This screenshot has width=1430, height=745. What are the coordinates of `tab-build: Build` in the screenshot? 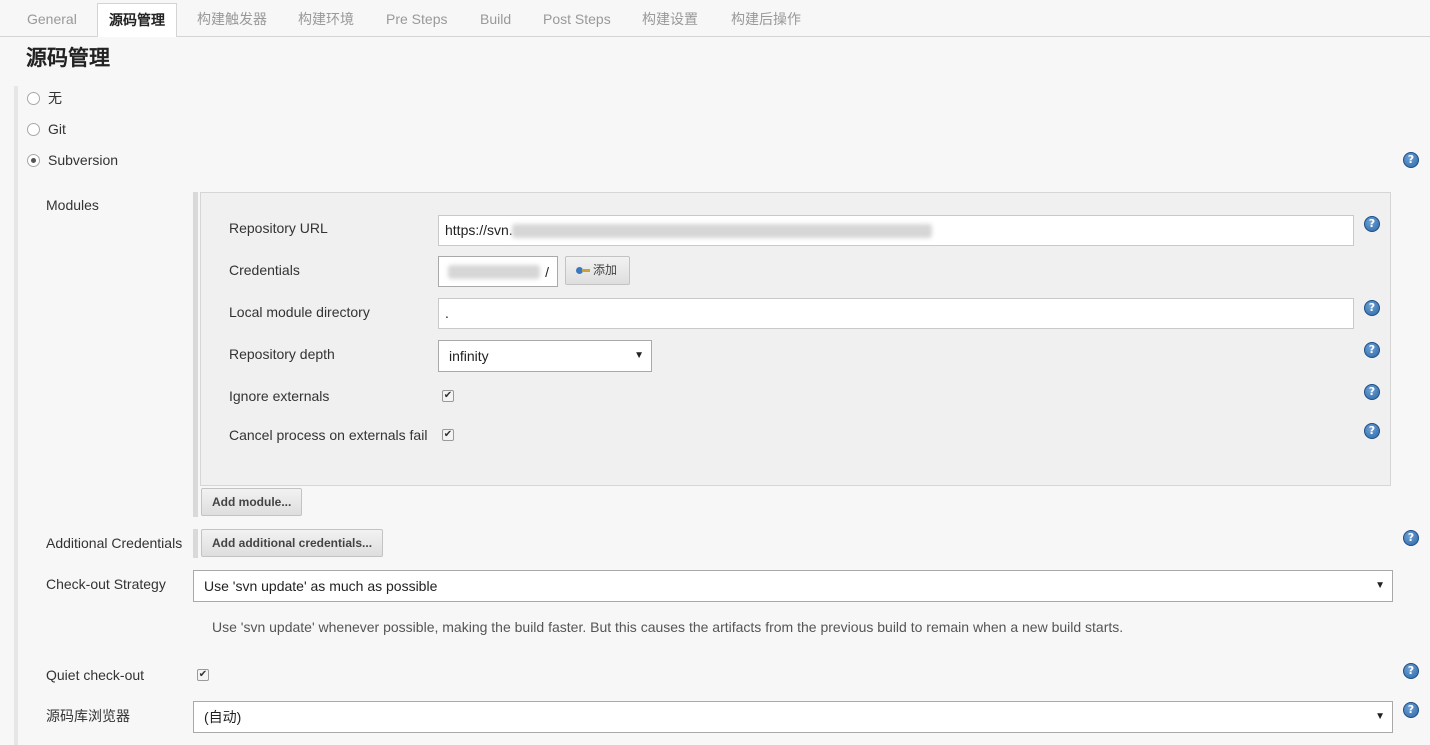 It's located at (495, 20).